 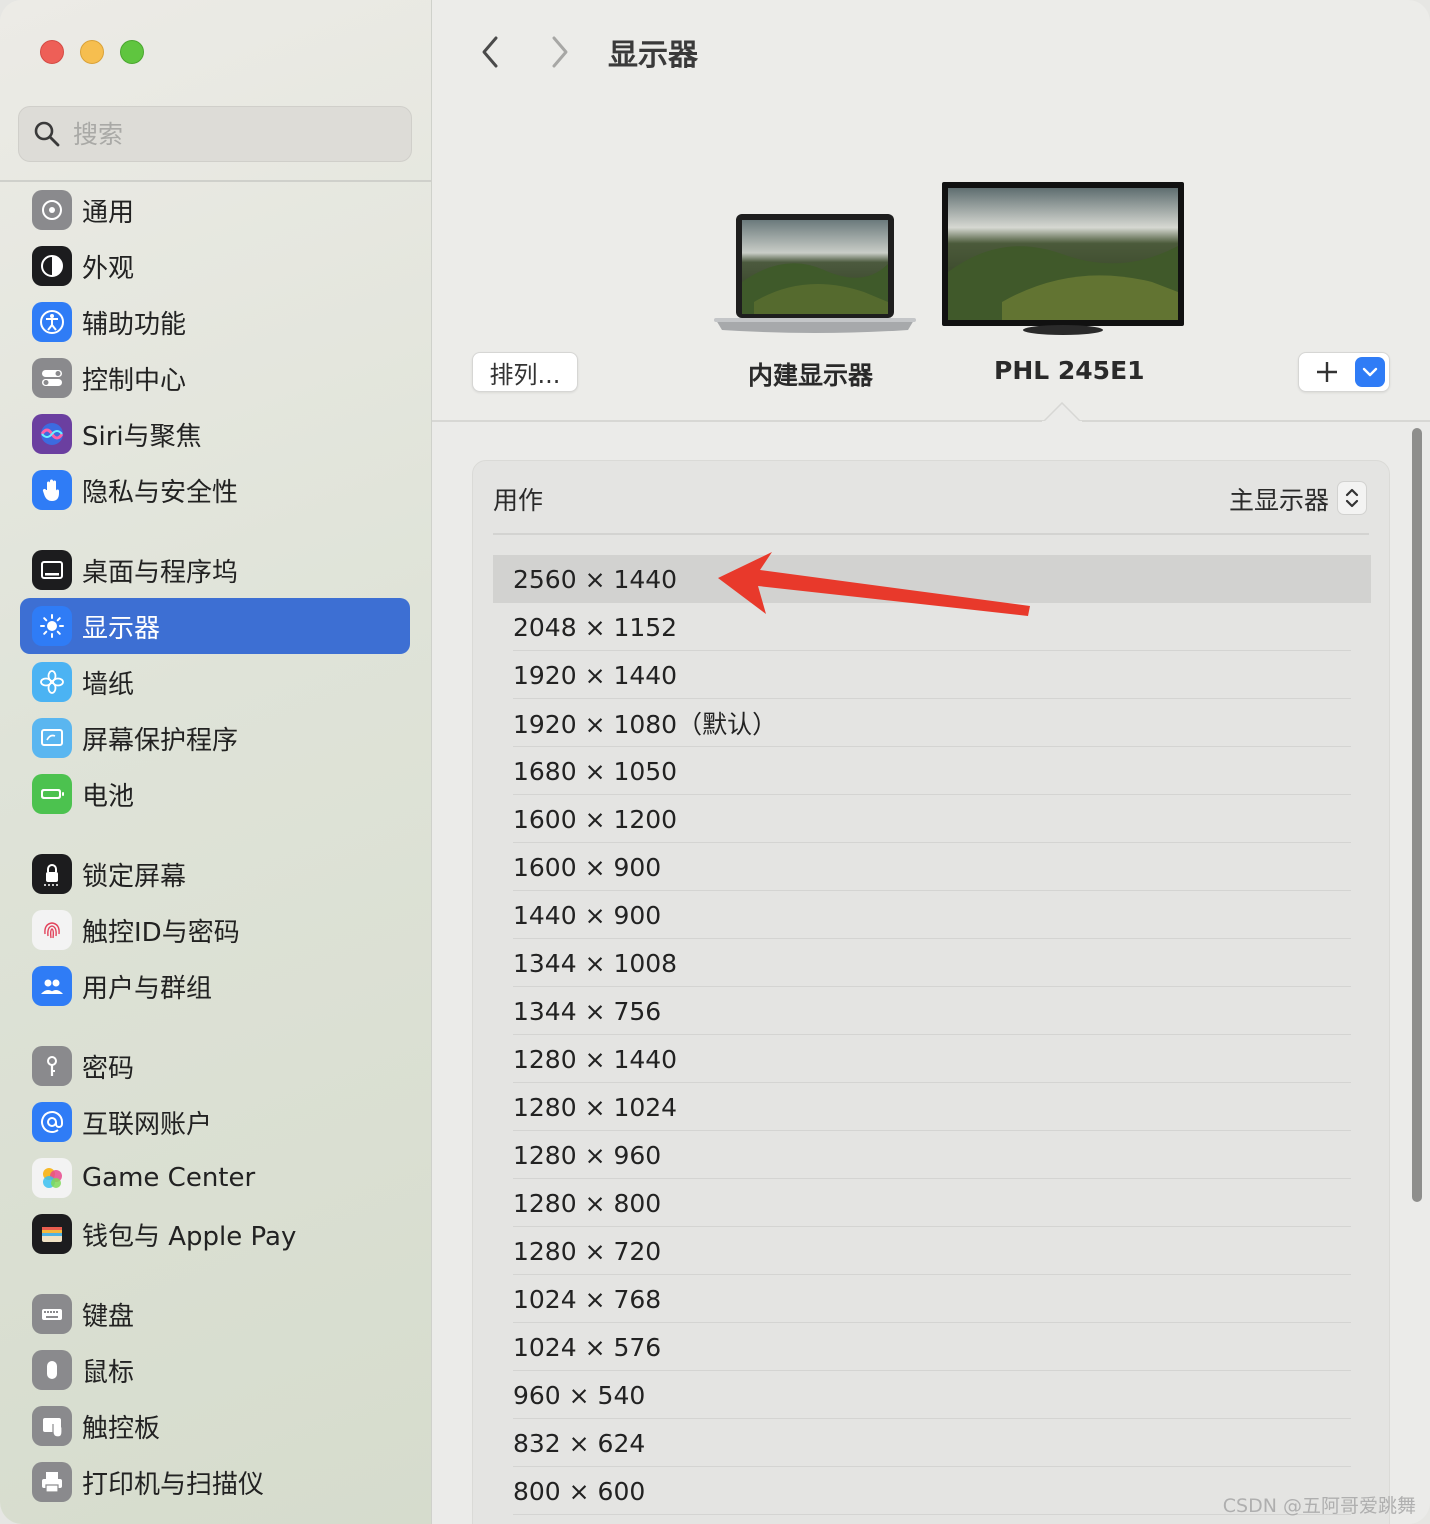 I want to click on sidebar-item-battery: 电池, so click(x=215, y=794).